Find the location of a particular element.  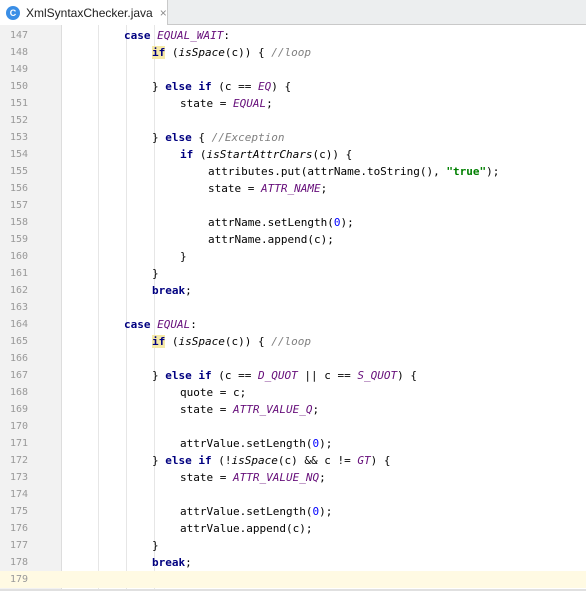

code-token: attrName.append(c); is located at coordinates (271, 239).